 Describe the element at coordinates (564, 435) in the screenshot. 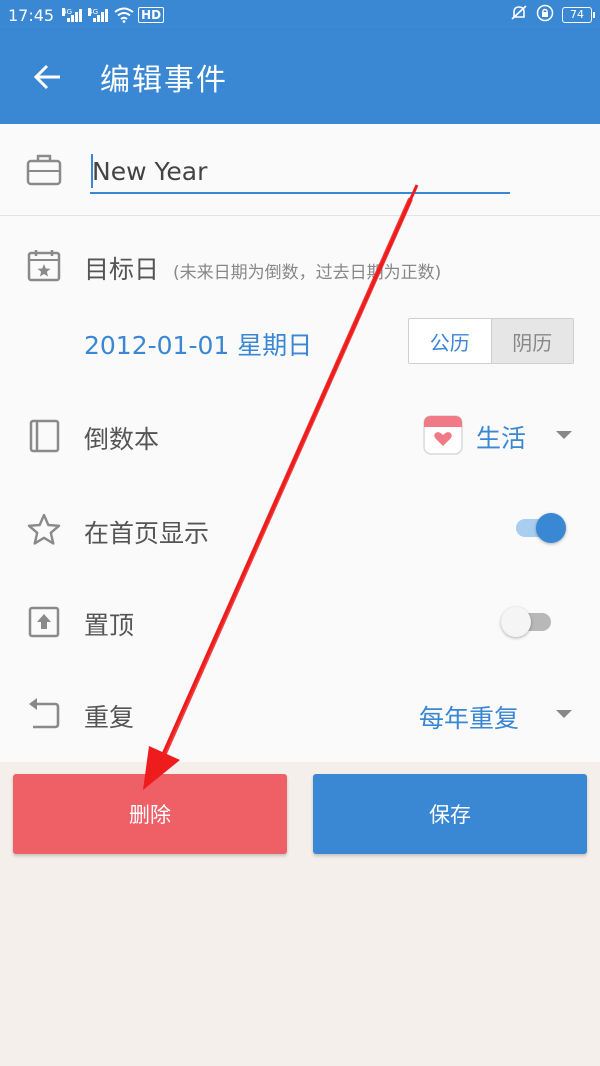

I see `category-dropdown-icon` at that location.